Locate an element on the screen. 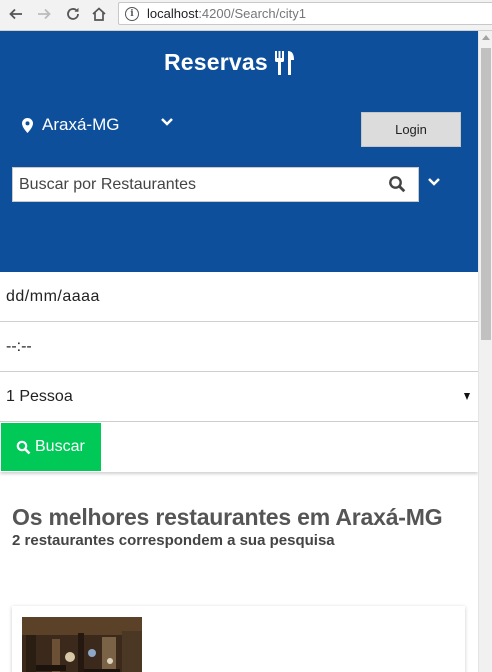 The width and height of the screenshot is (492, 672). time-input: --:-- is located at coordinates (239, 347).